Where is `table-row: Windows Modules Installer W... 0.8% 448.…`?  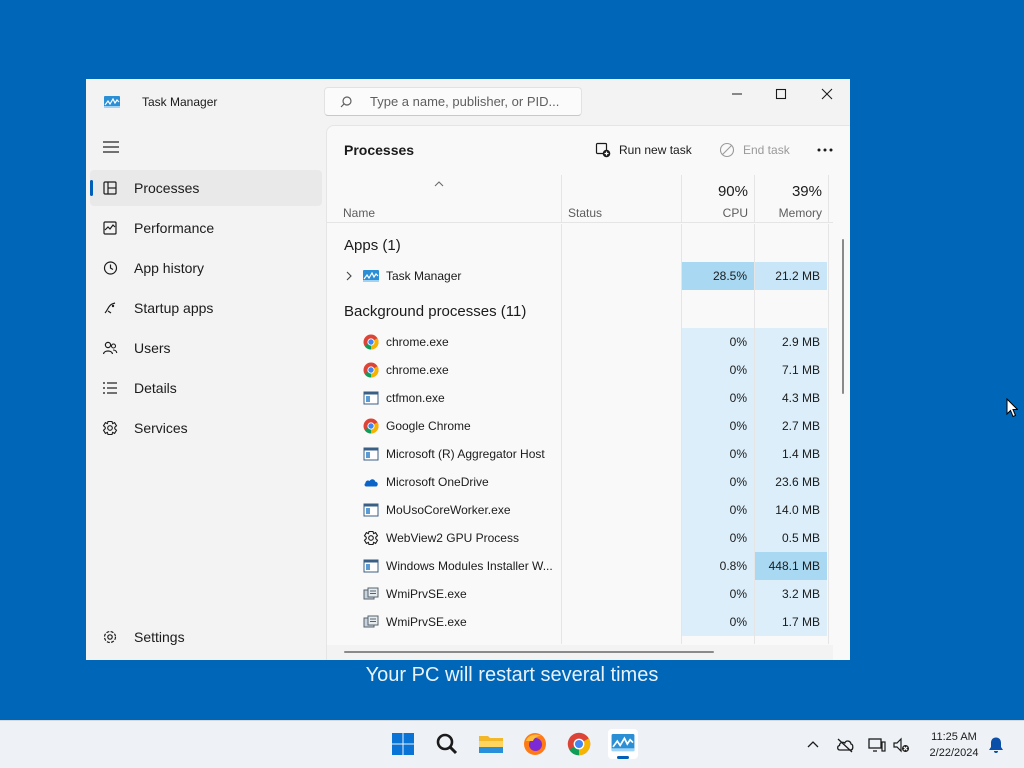 table-row: Windows Modules Installer W... 0.8% 448.… is located at coordinates (580, 566).